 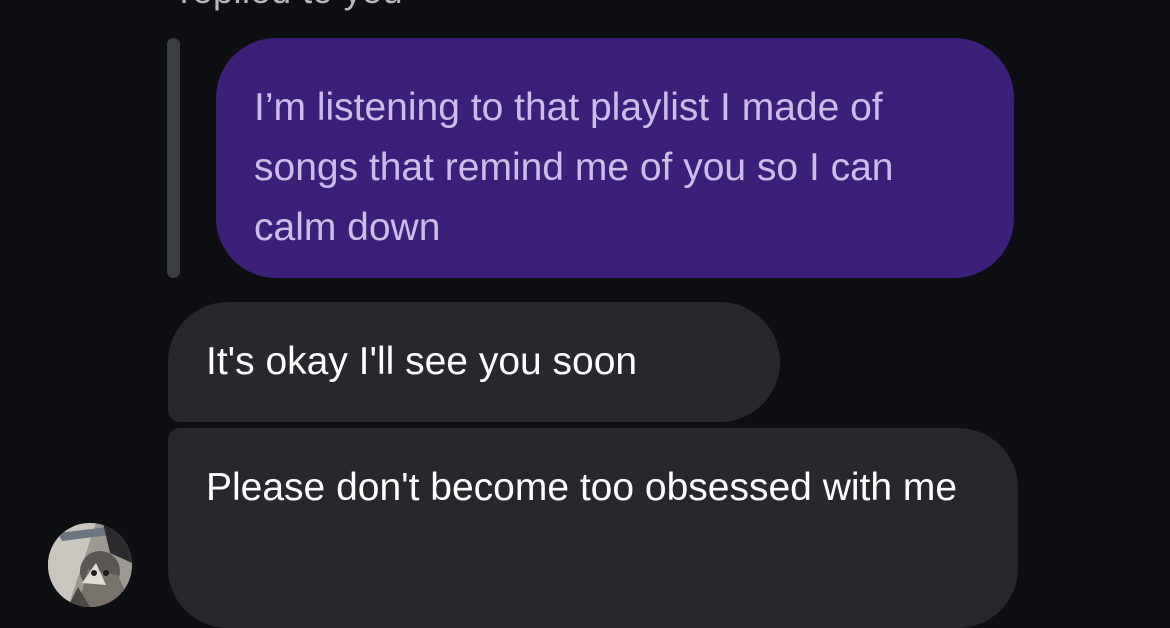 What do you see at coordinates (291, 6) in the screenshot?
I see `reply-header-text: replied to you` at bounding box center [291, 6].